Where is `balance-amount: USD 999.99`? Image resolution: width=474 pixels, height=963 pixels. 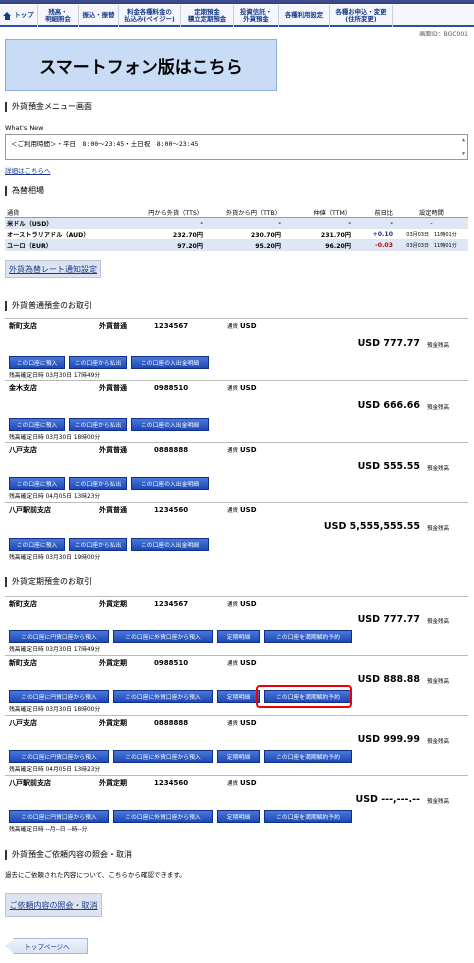
balance-amount: USD 999.99 is located at coordinates (388, 739).